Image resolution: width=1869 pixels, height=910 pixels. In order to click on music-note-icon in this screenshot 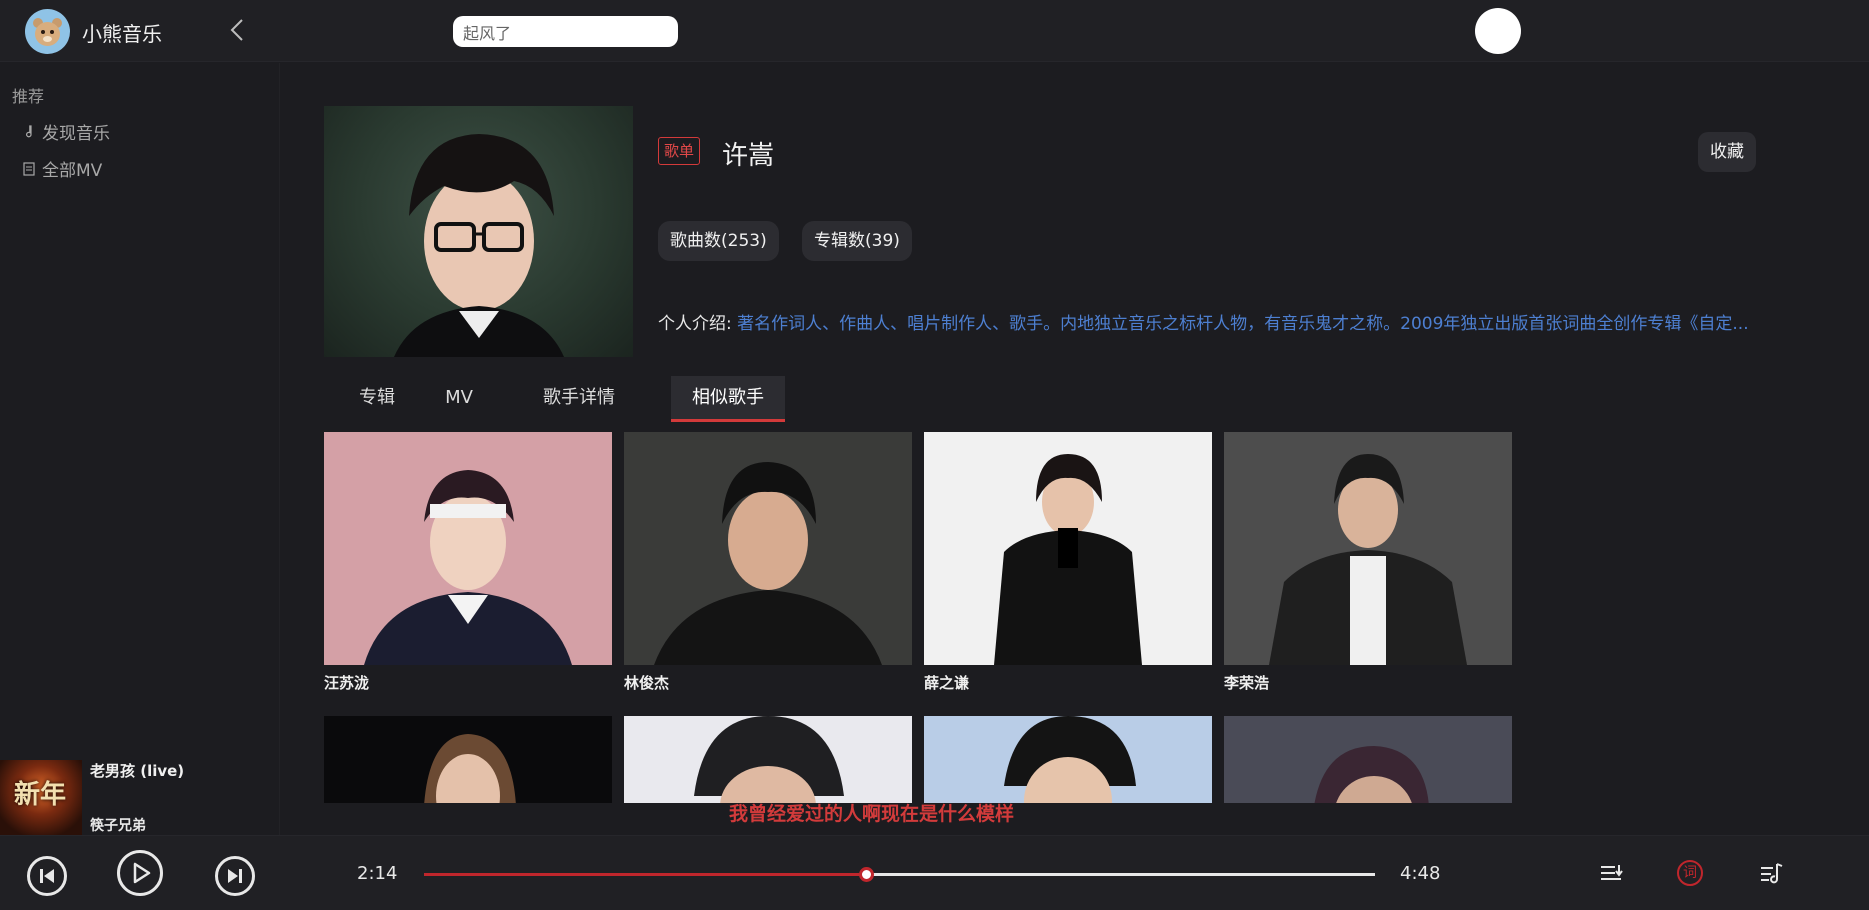, I will do `click(29, 130)`.